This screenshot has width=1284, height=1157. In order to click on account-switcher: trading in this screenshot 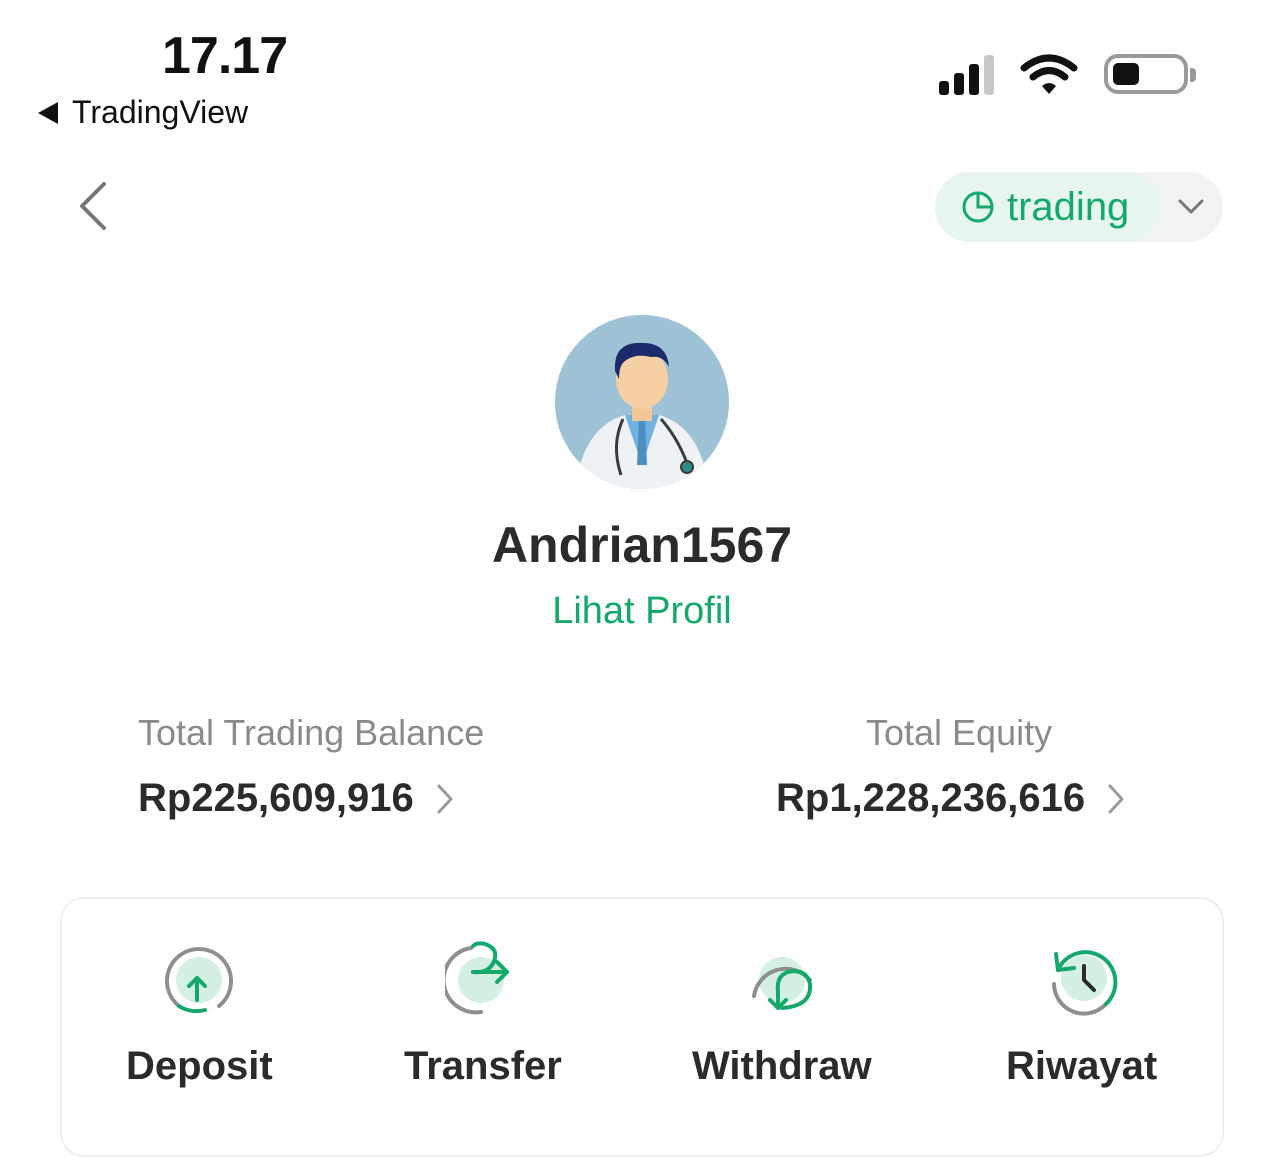, I will do `click(1079, 207)`.